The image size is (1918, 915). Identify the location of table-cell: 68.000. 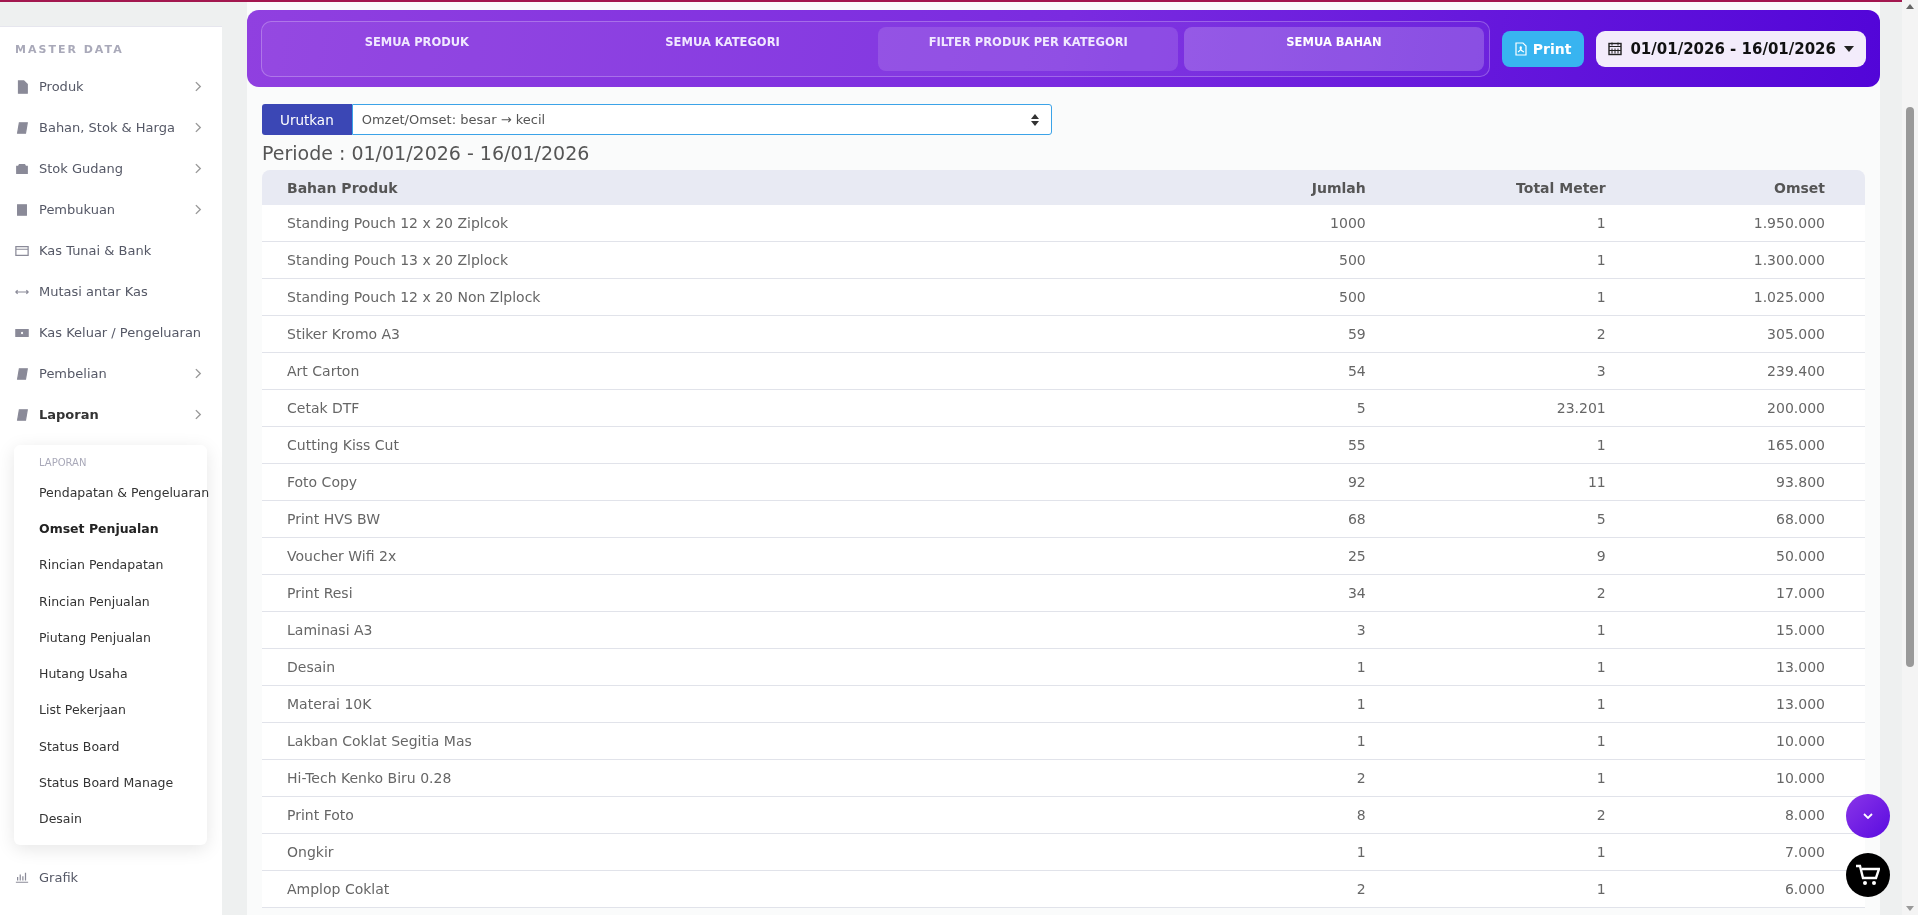
(1747, 519).